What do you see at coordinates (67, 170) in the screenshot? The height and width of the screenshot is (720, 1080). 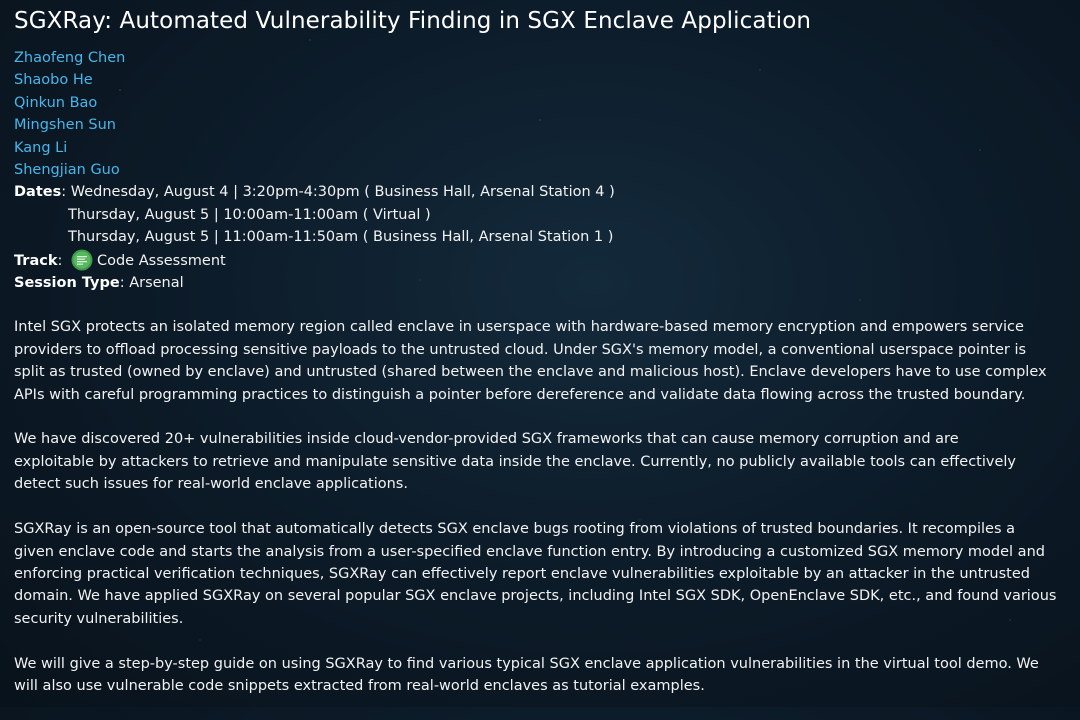 I see `author-link: Shengjian Guo` at bounding box center [67, 170].